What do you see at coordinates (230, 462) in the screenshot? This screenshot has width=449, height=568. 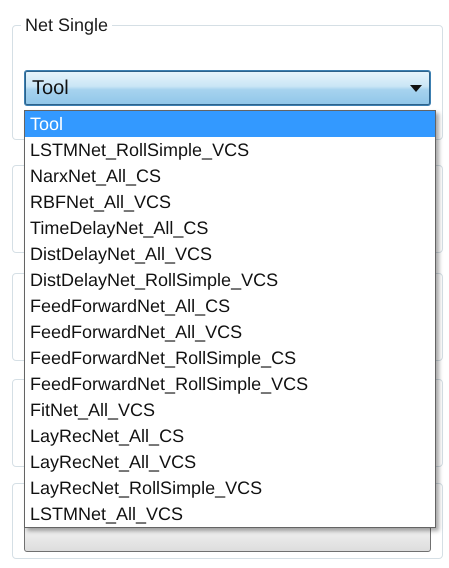 I see `dropdown-item: LayRecNet_All_VCS` at bounding box center [230, 462].